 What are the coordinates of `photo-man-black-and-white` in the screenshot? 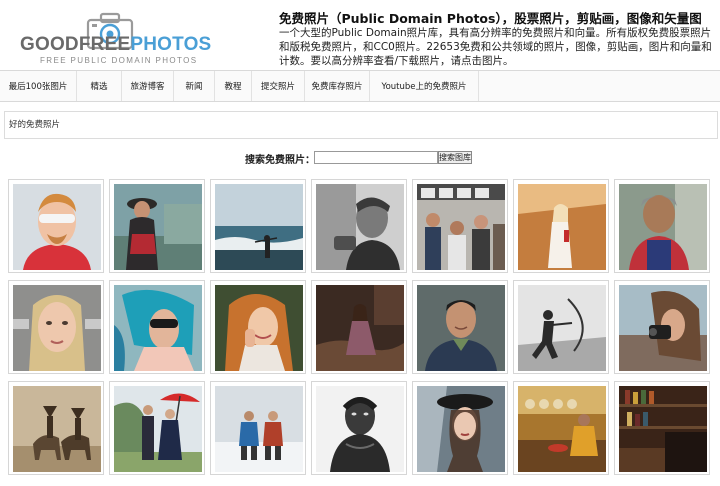 It's located at (360, 227).